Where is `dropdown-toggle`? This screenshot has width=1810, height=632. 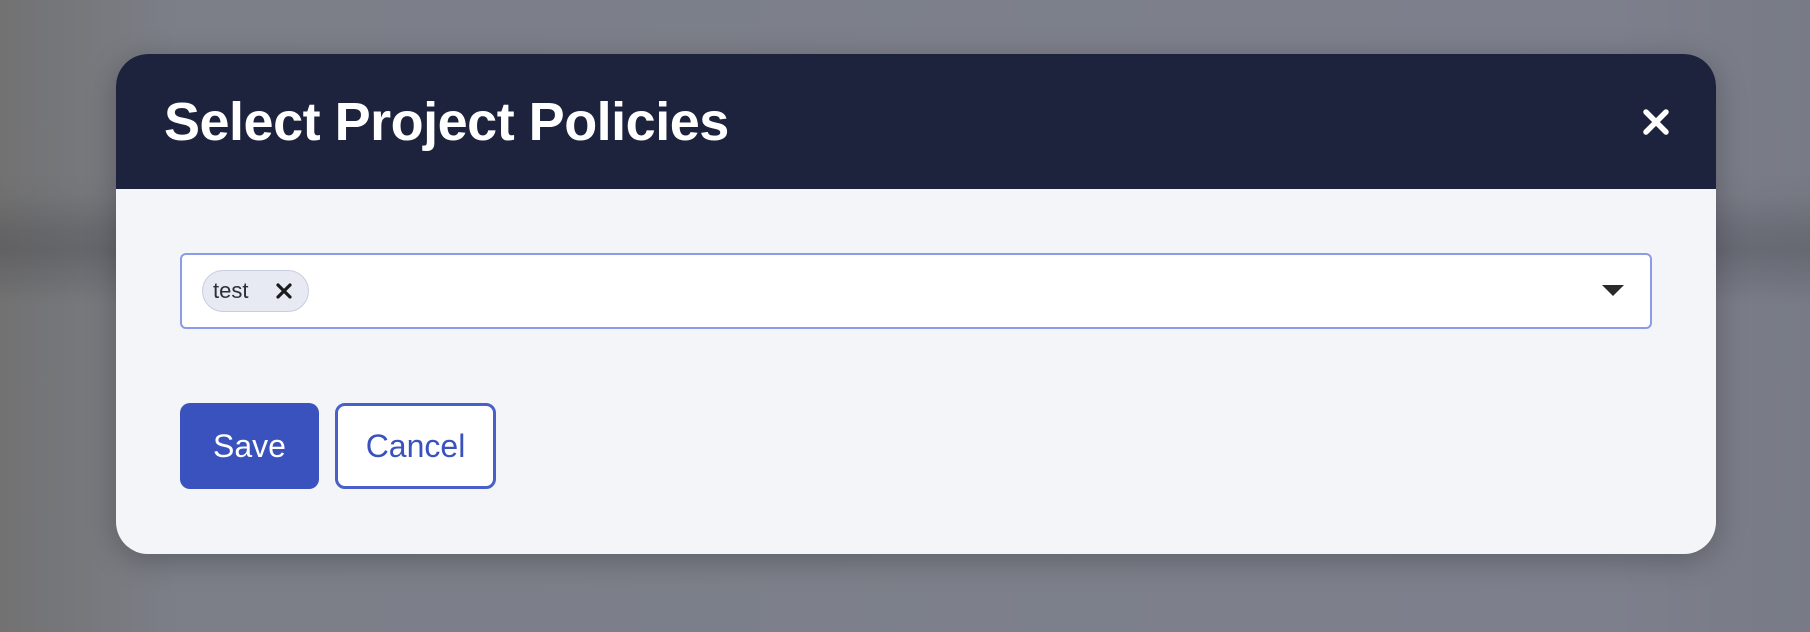 dropdown-toggle is located at coordinates (1613, 291).